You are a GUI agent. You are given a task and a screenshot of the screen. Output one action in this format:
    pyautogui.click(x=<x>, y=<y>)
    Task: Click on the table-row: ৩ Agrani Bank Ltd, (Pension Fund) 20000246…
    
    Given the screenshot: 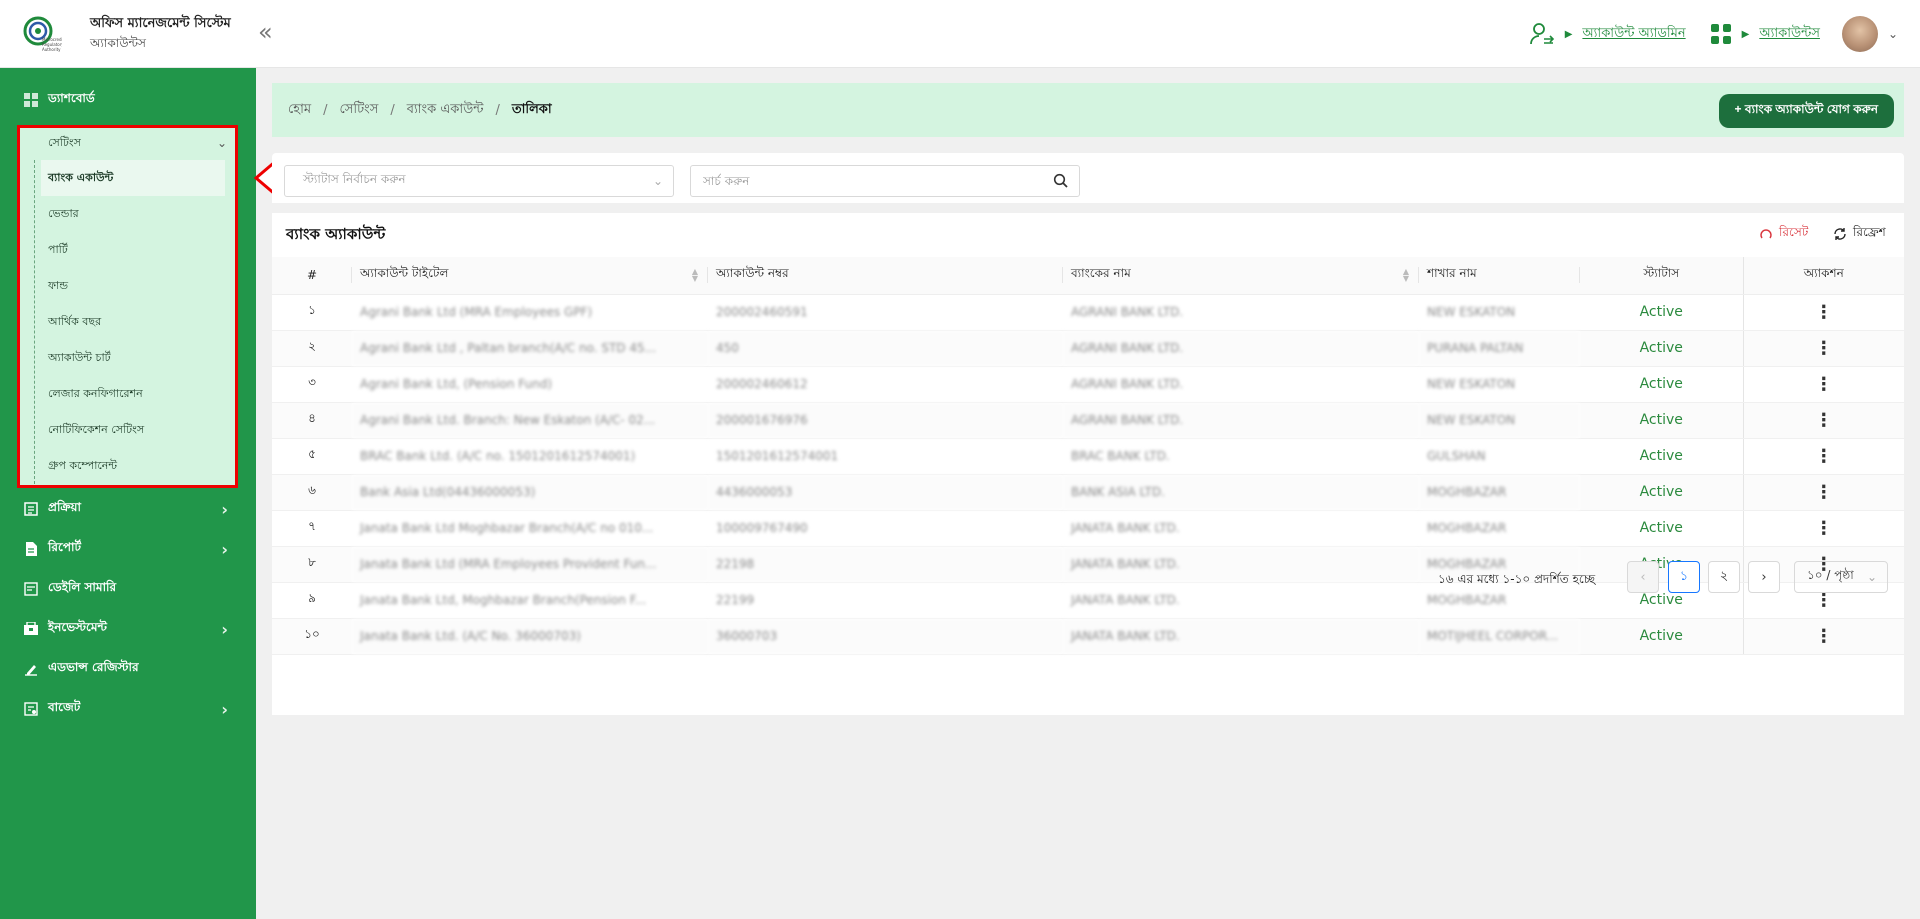 What is the action you would take?
    pyautogui.click(x=1088, y=384)
    